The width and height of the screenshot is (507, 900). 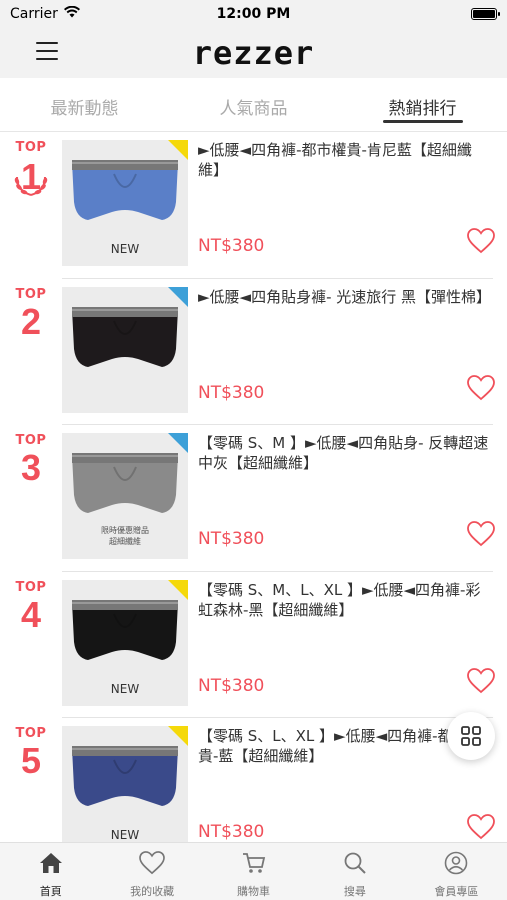 I want to click on grid-icon, so click(x=471, y=736).